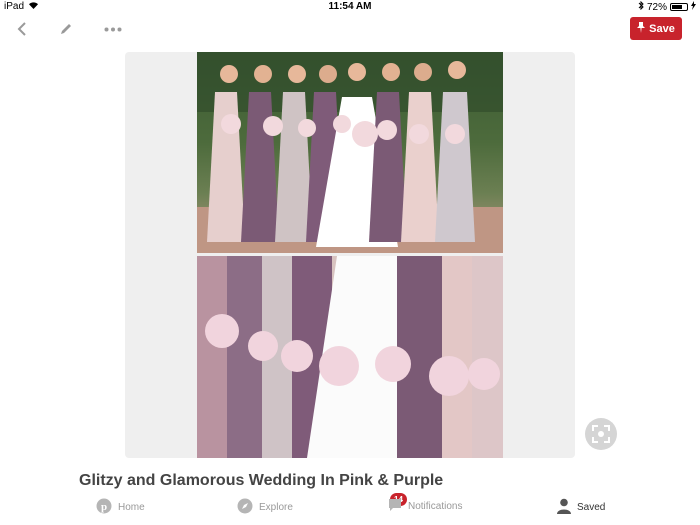 The width and height of the screenshot is (700, 525). I want to click on nav-saved-label: Saved, so click(591, 507).